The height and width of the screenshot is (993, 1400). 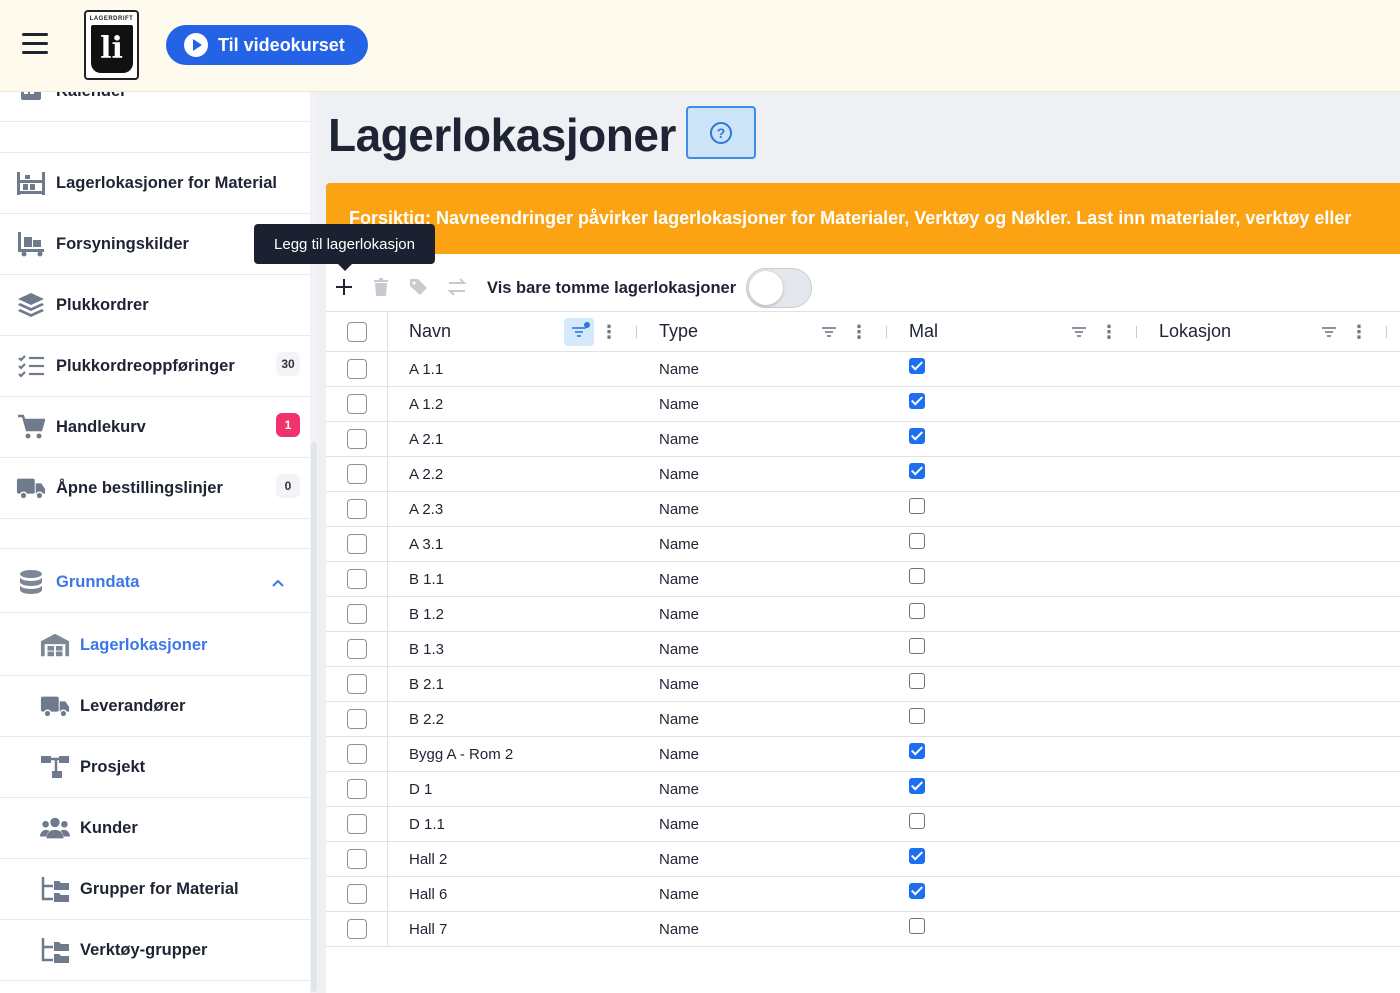 What do you see at coordinates (155, 889) in the screenshot?
I see `sidebar-item-grupper-material: Grupper for Material` at bounding box center [155, 889].